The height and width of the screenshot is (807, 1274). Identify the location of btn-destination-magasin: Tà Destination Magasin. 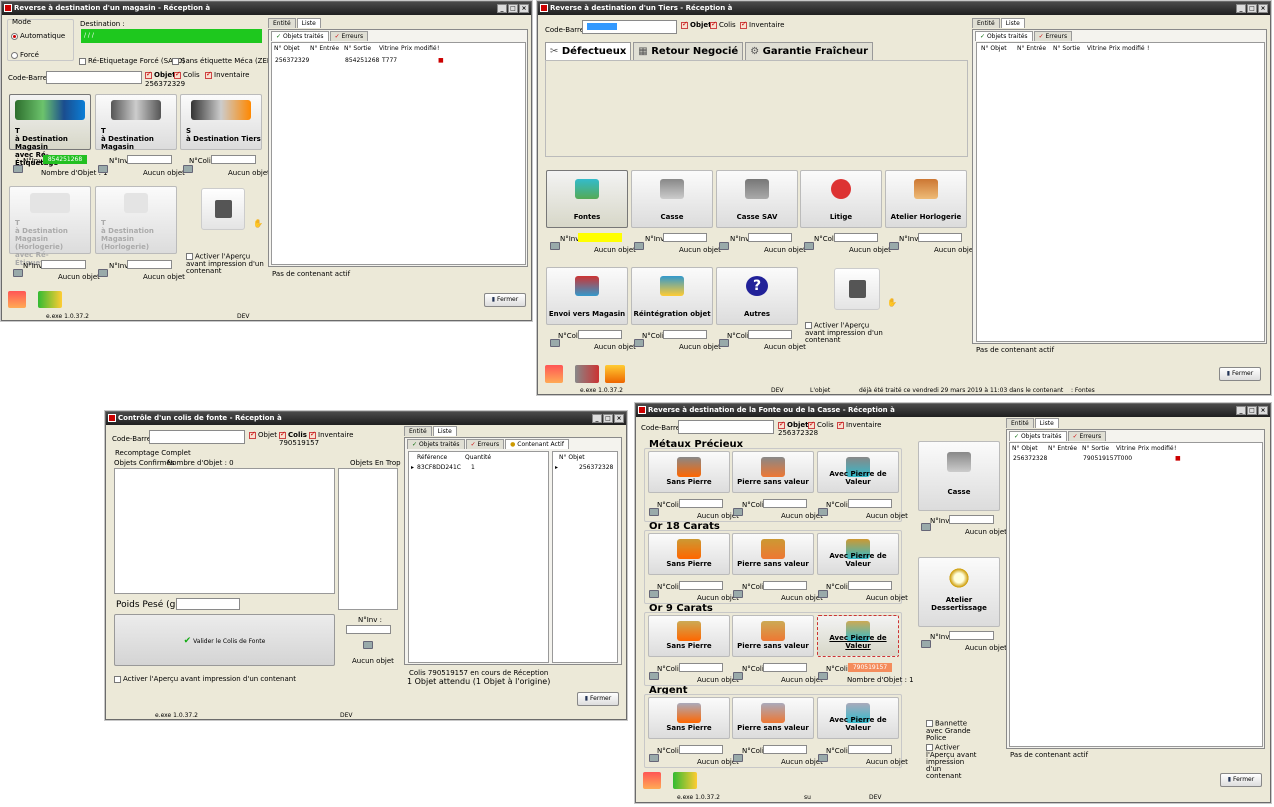
(136, 122).